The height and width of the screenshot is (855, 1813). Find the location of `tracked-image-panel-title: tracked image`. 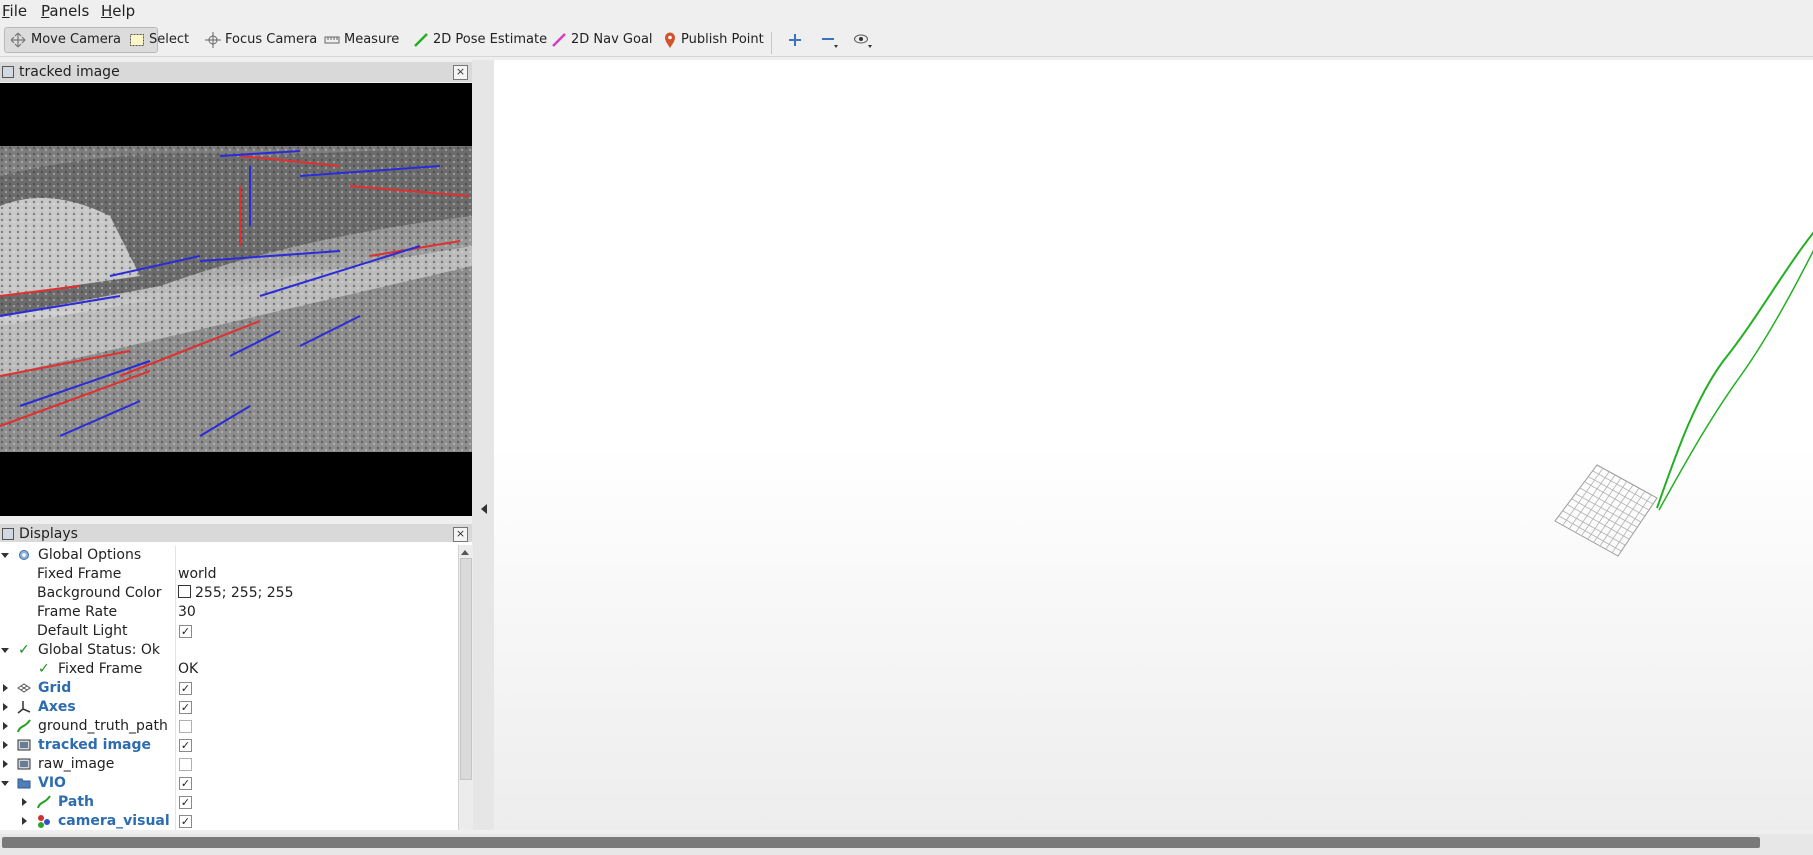

tracked-image-panel-title: tracked image is located at coordinates (69, 72).